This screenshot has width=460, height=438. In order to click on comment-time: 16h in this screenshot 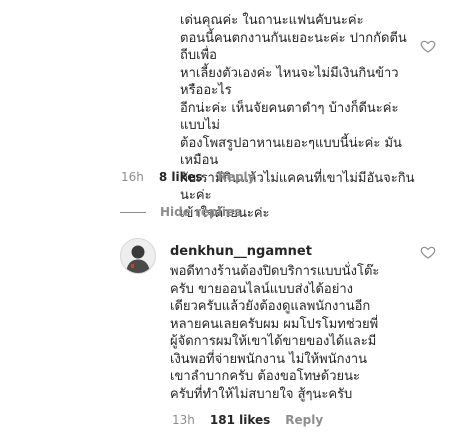, I will do `click(132, 177)`.